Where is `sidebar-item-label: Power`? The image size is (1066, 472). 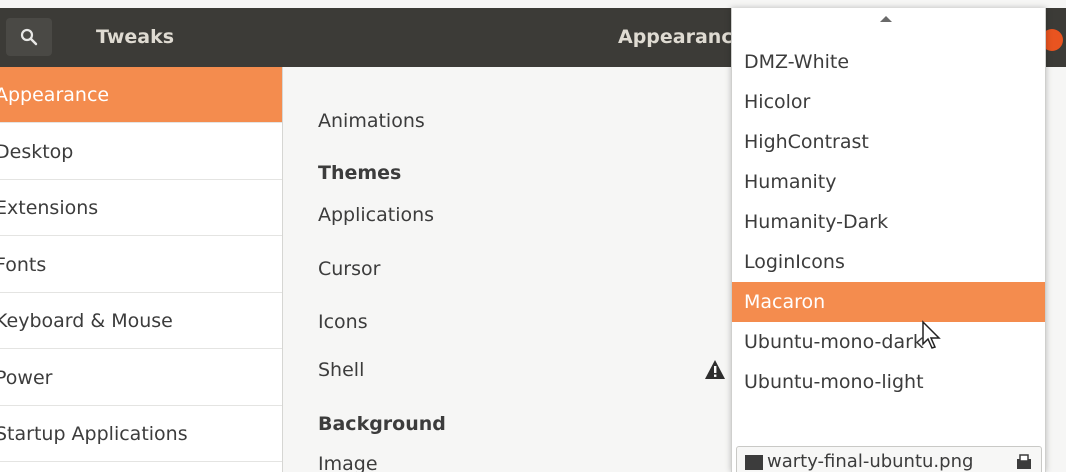 sidebar-item-label: Power is located at coordinates (26, 378).